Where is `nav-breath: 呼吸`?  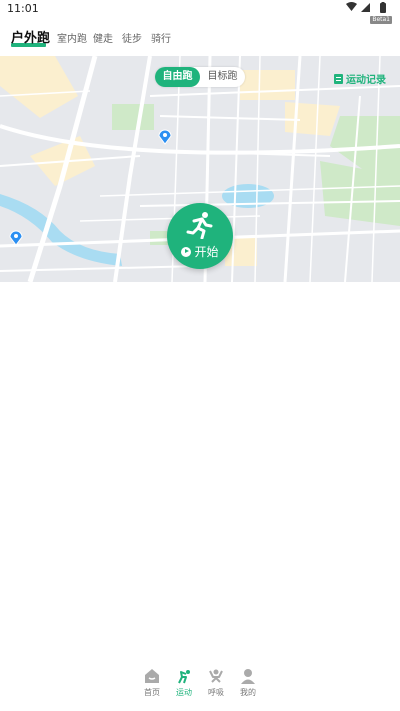 nav-breath: 呼吸 is located at coordinates (216, 683).